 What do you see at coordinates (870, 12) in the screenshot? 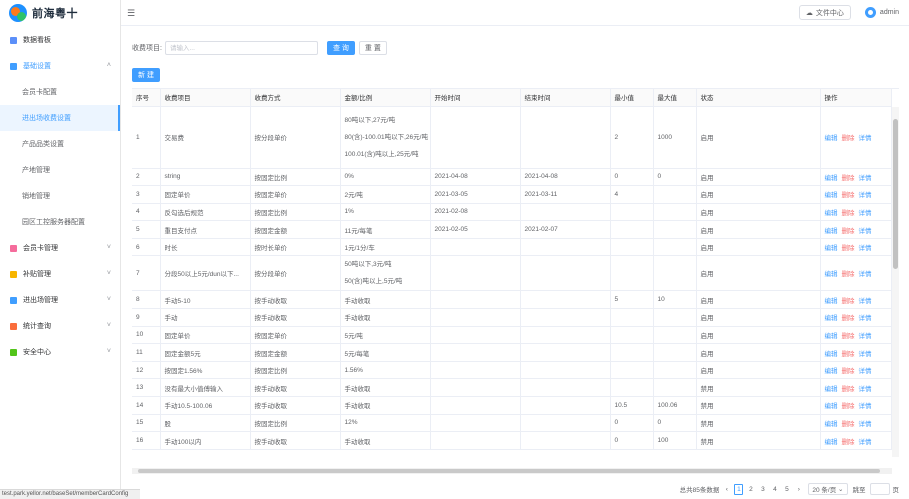
I see `avatar` at bounding box center [870, 12].